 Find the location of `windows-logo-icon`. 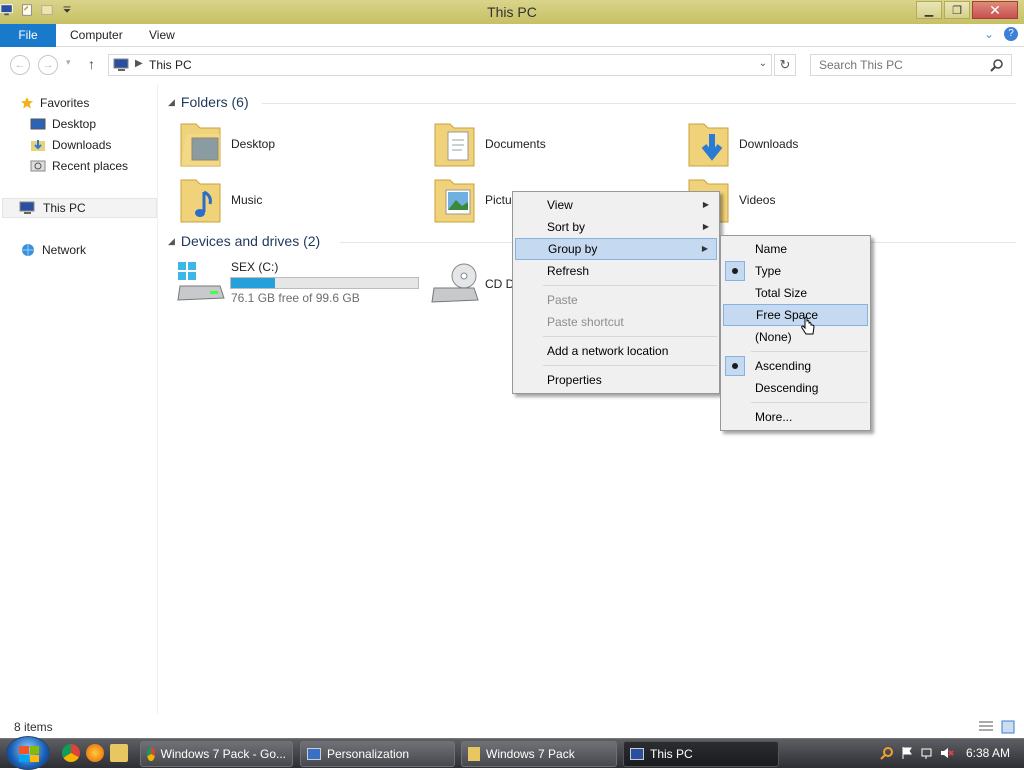

windows-logo-icon is located at coordinates (29, 754).